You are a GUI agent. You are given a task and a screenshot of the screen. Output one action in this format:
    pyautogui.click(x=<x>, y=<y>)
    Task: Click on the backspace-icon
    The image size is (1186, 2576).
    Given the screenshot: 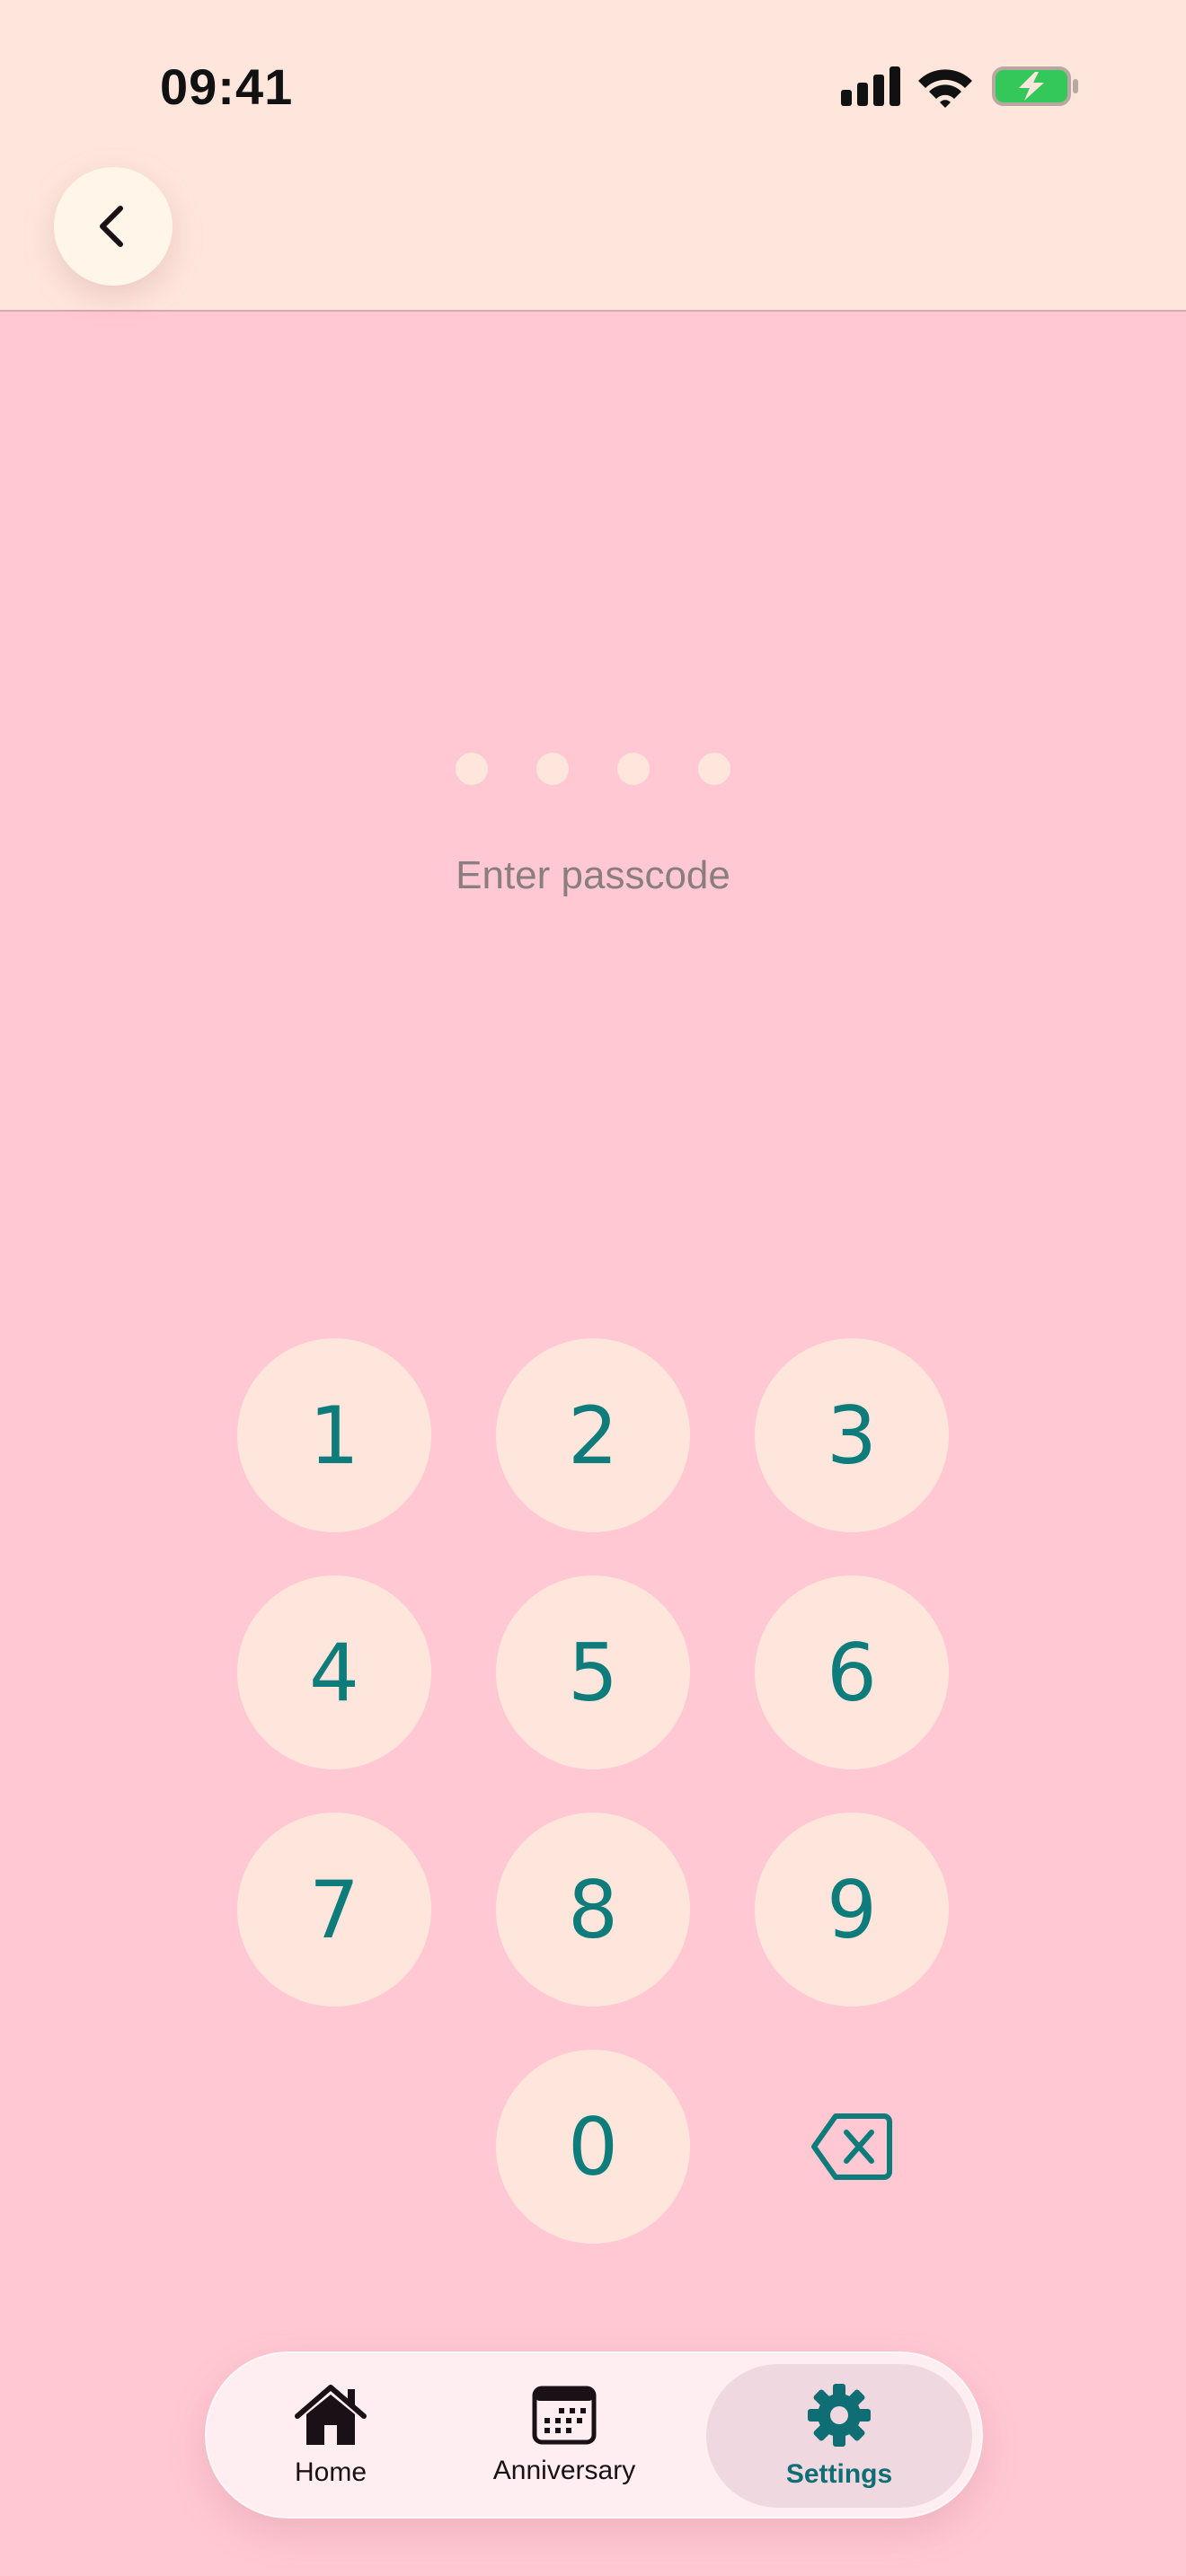 What is the action you would take?
    pyautogui.click(x=851, y=2146)
    